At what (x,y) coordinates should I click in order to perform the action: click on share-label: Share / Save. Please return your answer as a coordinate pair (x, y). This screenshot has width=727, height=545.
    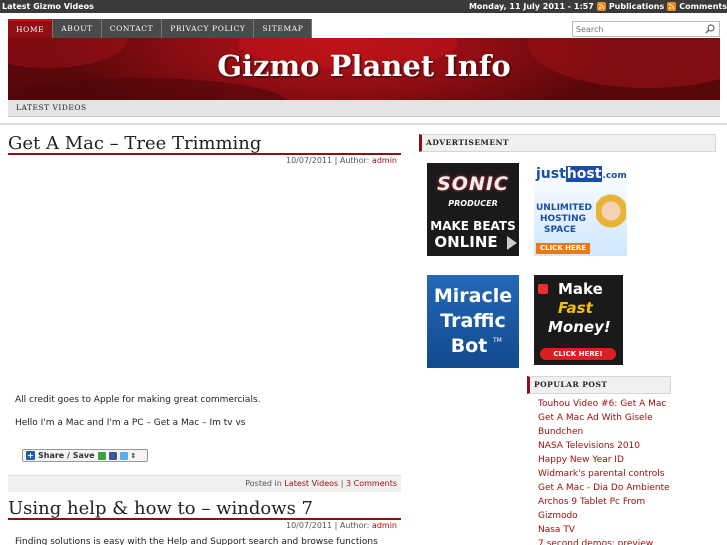
    Looking at the image, I should click on (66, 455).